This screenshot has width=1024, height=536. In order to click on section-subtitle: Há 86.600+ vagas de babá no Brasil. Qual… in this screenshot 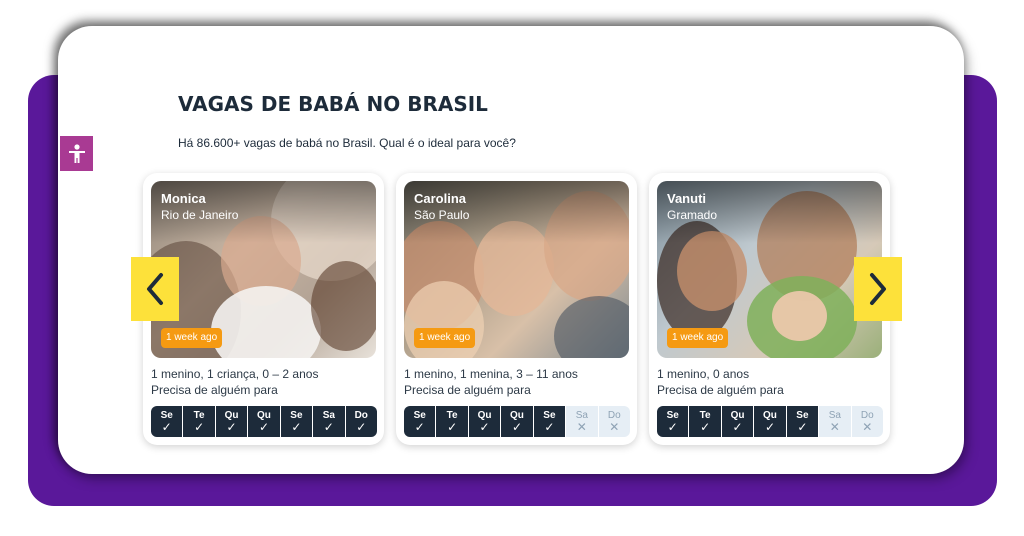, I will do `click(347, 143)`.